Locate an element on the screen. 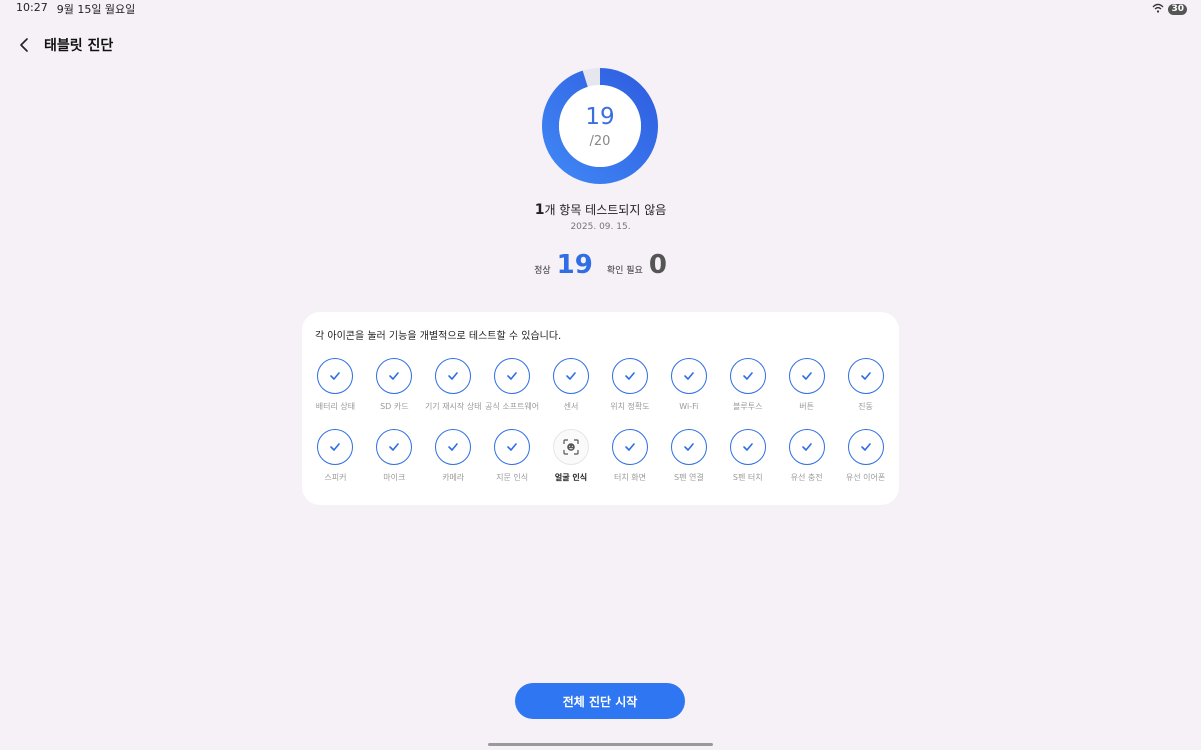 The width and height of the screenshot is (1201, 750). test-item: 버튼 is located at coordinates (806, 385).